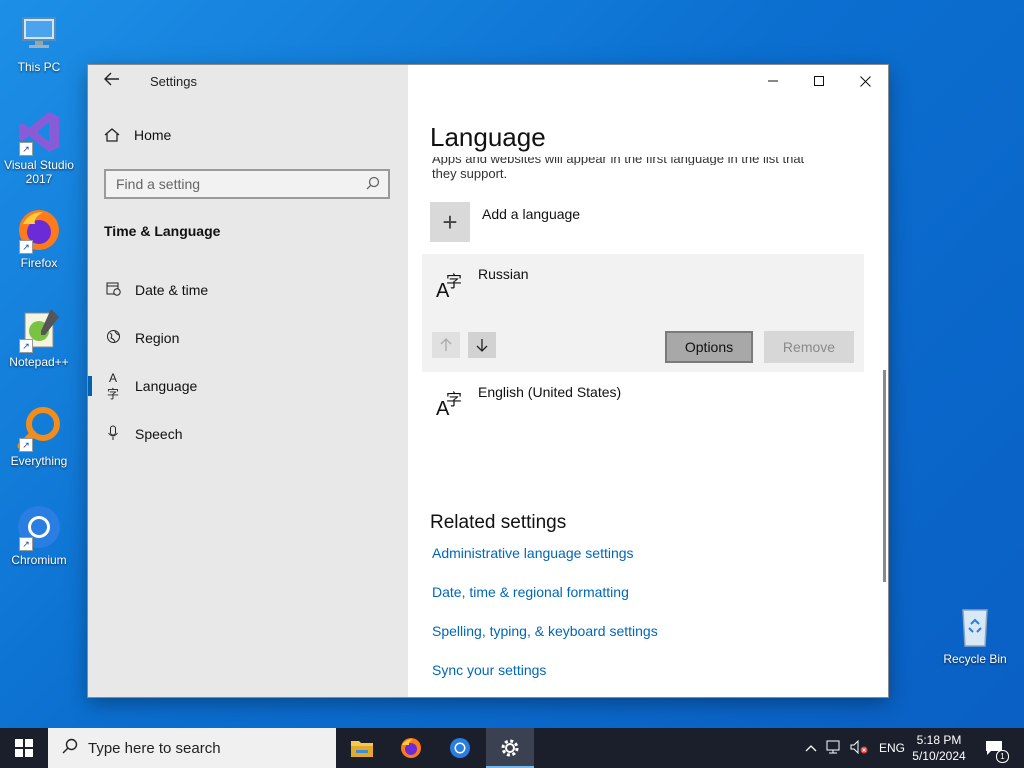 Image resolution: width=1024 pixels, height=768 pixels. I want to click on taskbar-file-explorer, so click(362, 748).